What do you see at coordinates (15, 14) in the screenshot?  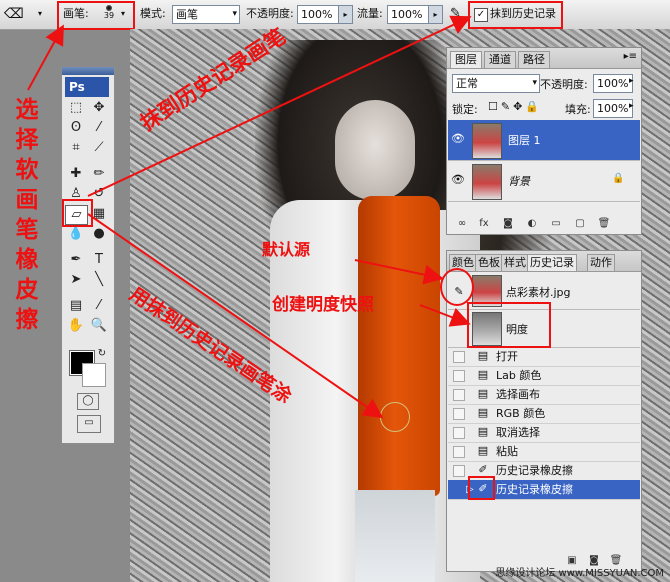 I see `eraser-tool-preset-icon: ⌫` at bounding box center [15, 14].